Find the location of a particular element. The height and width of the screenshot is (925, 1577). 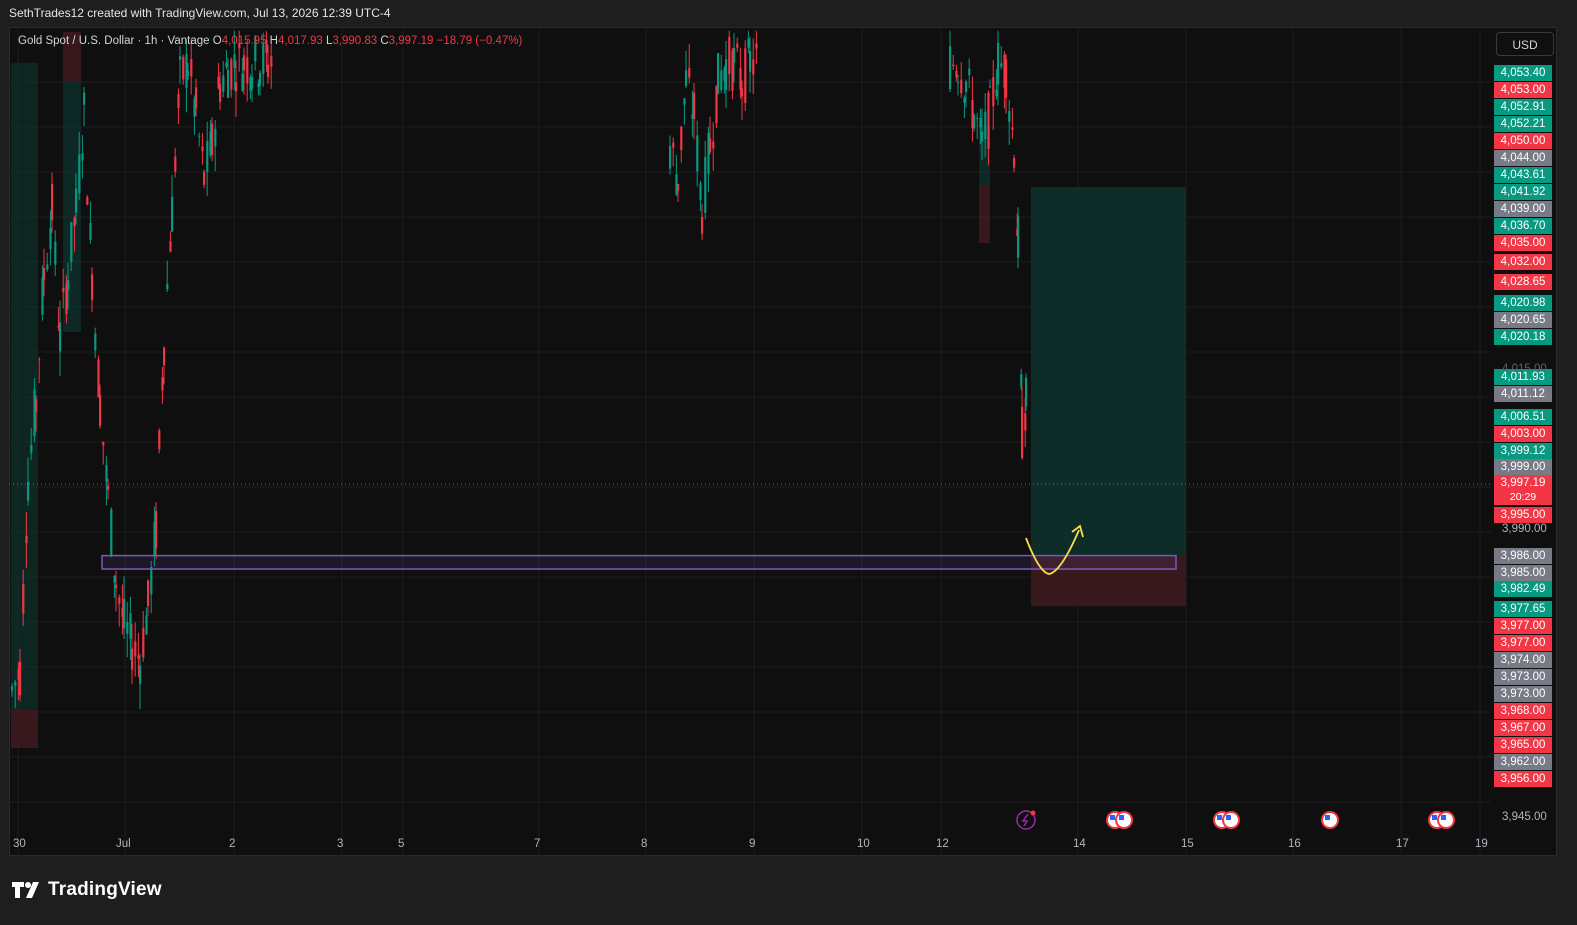

price-label: 4,020.98 is located at coordinates (1523, 303).